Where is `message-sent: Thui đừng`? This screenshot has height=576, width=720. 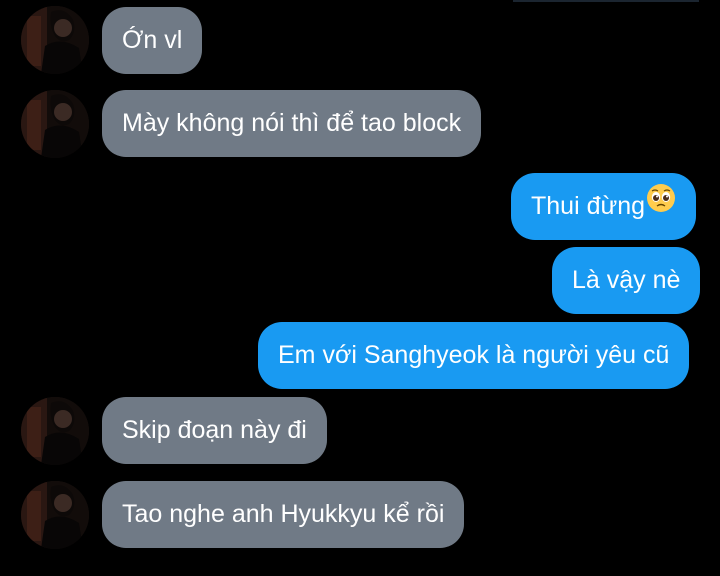 message-sent: Thui đừng is located at coordinates (604, 206).